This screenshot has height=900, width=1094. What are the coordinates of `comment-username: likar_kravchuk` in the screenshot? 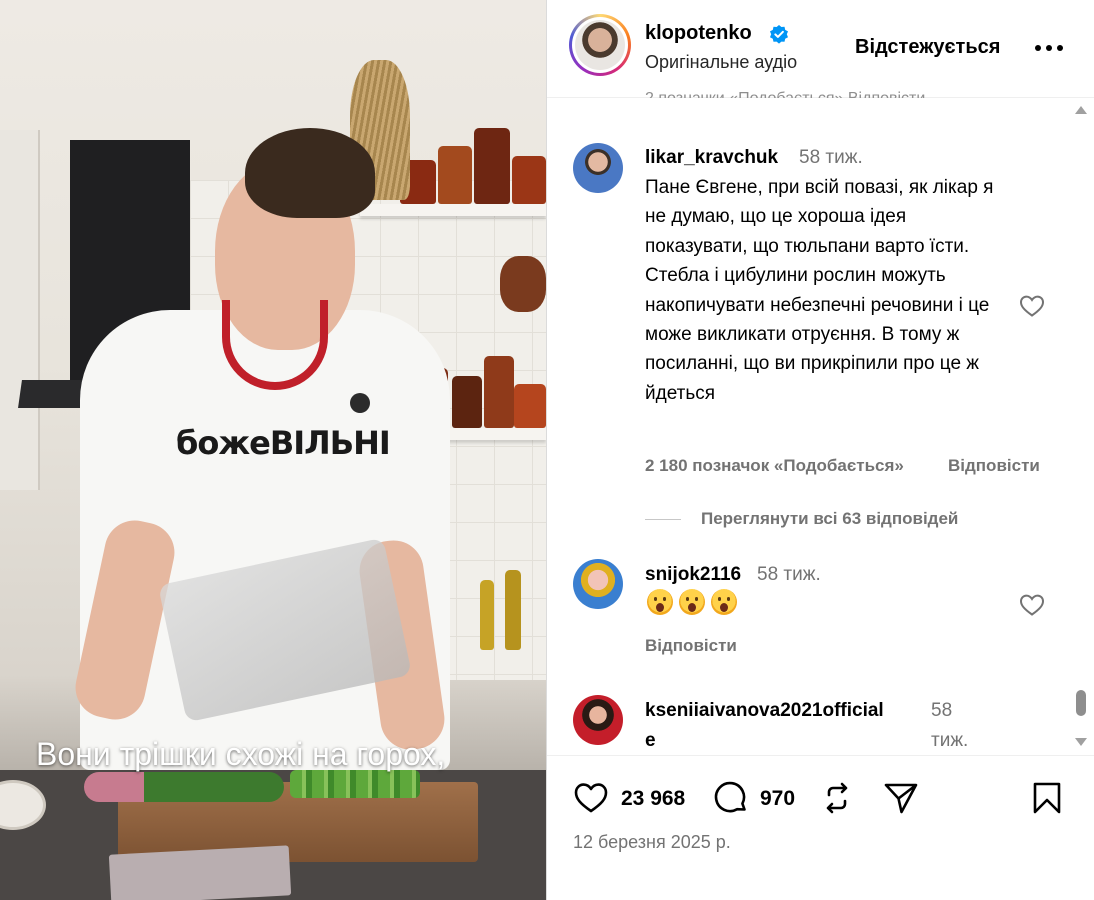 It's located at (711, 158).